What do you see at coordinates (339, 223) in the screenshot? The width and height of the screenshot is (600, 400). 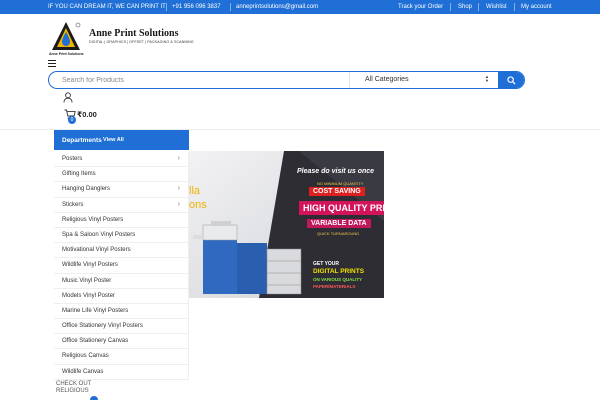 I see `banner-line: VARIABLE DATA` at bounding box center [339, 223].